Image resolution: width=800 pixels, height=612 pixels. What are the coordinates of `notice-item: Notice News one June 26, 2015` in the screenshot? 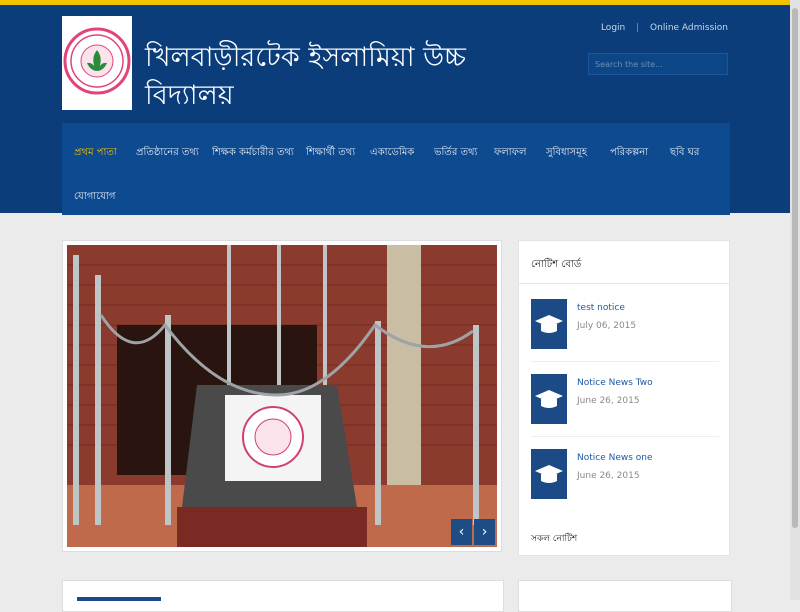 It's located at (625, 480).